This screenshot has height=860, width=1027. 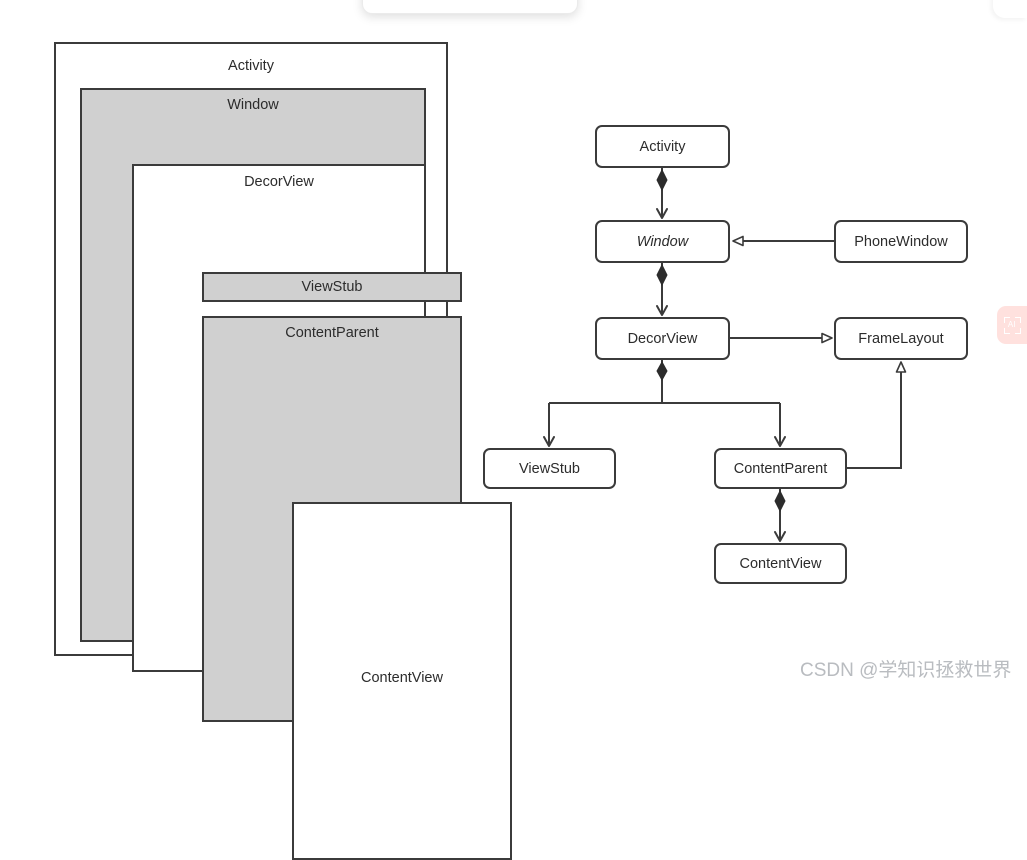 What do you see at coordinates (253, 105) in the screenshot?
I see `nesting-label-window: Window` at bounding box center [253, 105].